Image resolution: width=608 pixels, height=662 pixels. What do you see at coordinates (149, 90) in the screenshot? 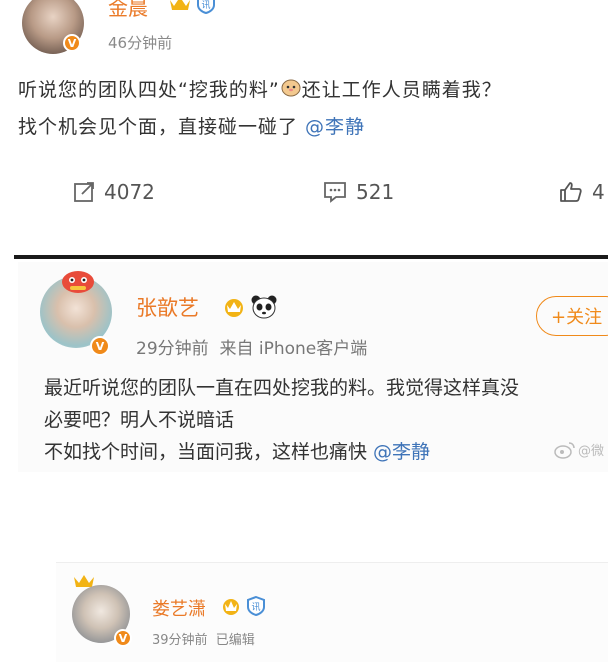
I see `post-text-segment: 听说您的团队四处“挖我的料”` at bounding box center [149, 90].